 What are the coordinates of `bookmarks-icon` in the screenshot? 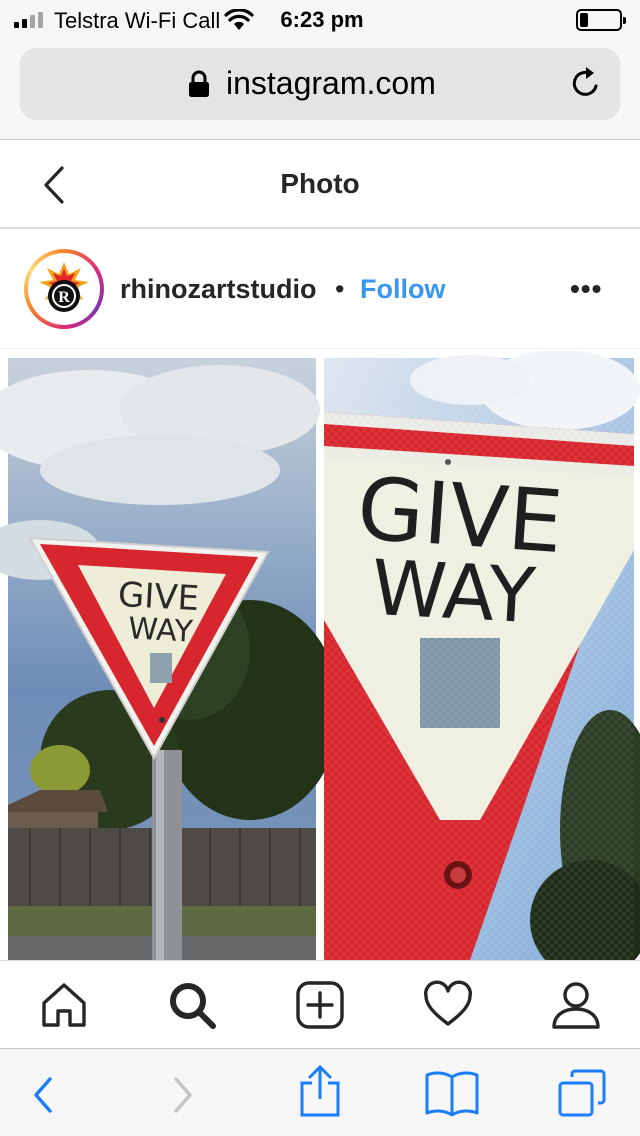 It's located at (452, 1093).